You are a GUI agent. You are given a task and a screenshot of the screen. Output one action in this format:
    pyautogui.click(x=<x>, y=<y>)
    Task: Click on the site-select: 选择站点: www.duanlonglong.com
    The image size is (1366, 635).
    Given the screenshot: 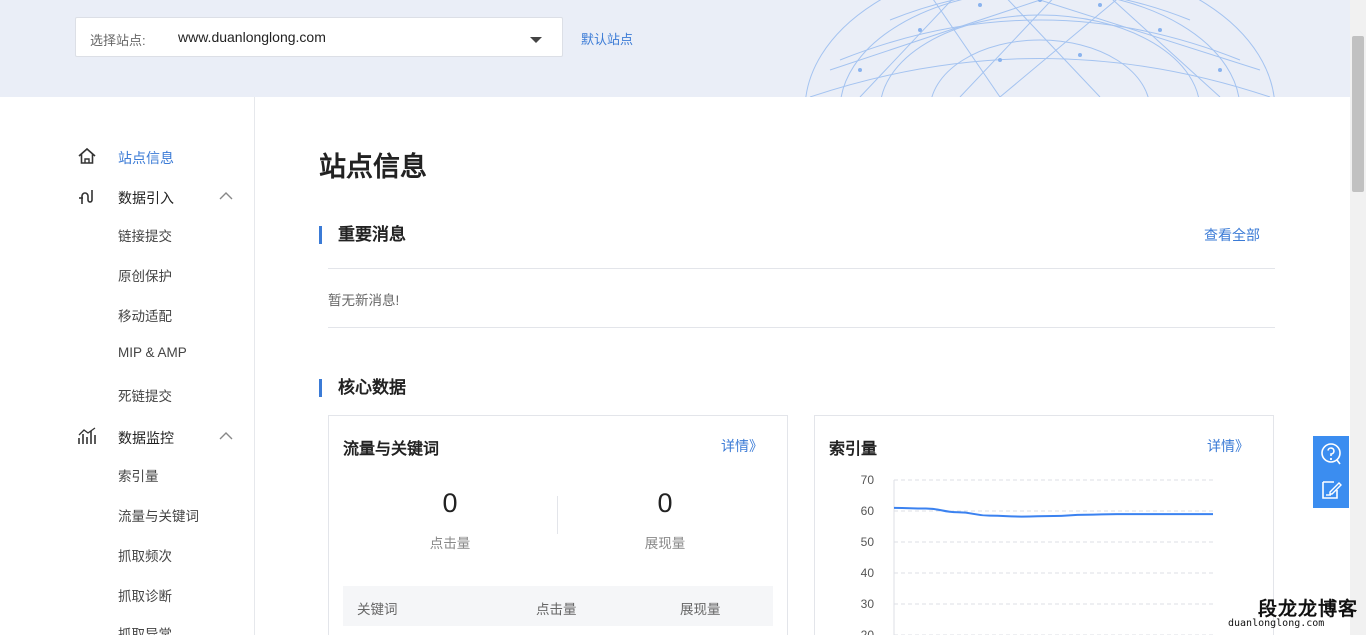 What is the action you would take?
    pyautogui.click(x=319, y=37)
    